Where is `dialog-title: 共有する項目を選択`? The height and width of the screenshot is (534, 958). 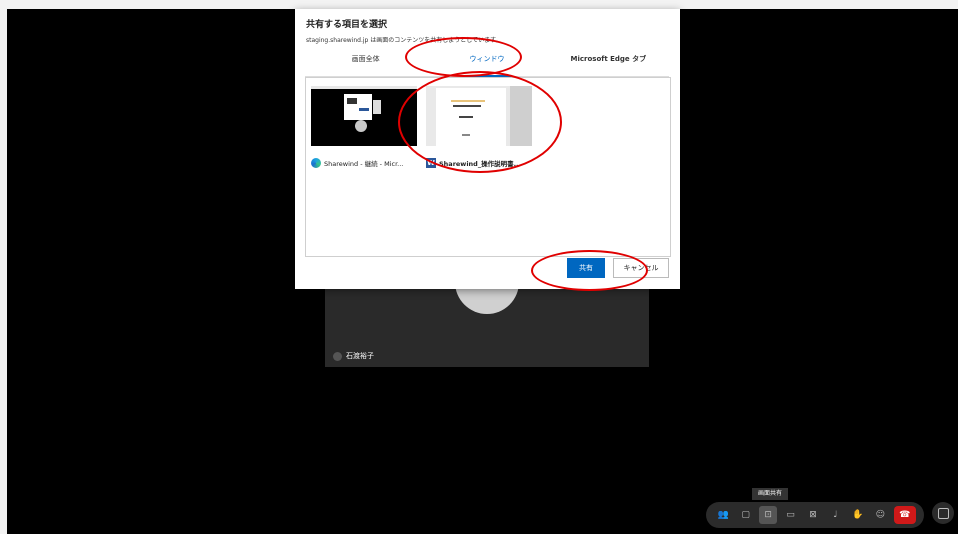
dialog-title: 共有する項目を選択 is located at coordinates (347, 25).